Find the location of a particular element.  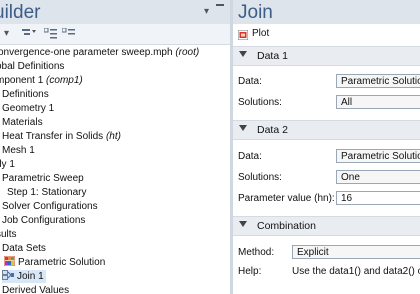

tree-item-solver-configurations: Solver Configurations is located at coordinates (50, 206).